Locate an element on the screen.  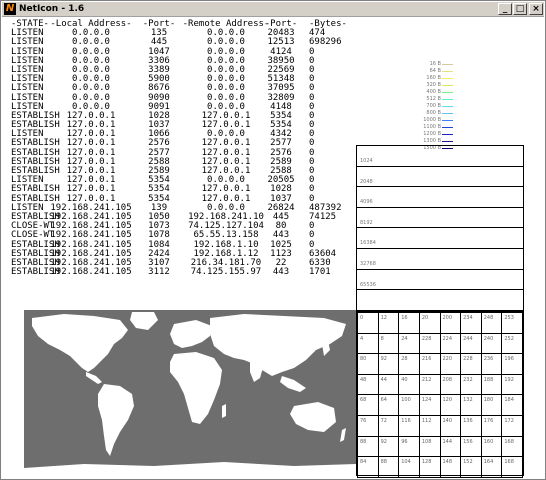
port-grid-cell: 64 is located at coordinates (388, 405).